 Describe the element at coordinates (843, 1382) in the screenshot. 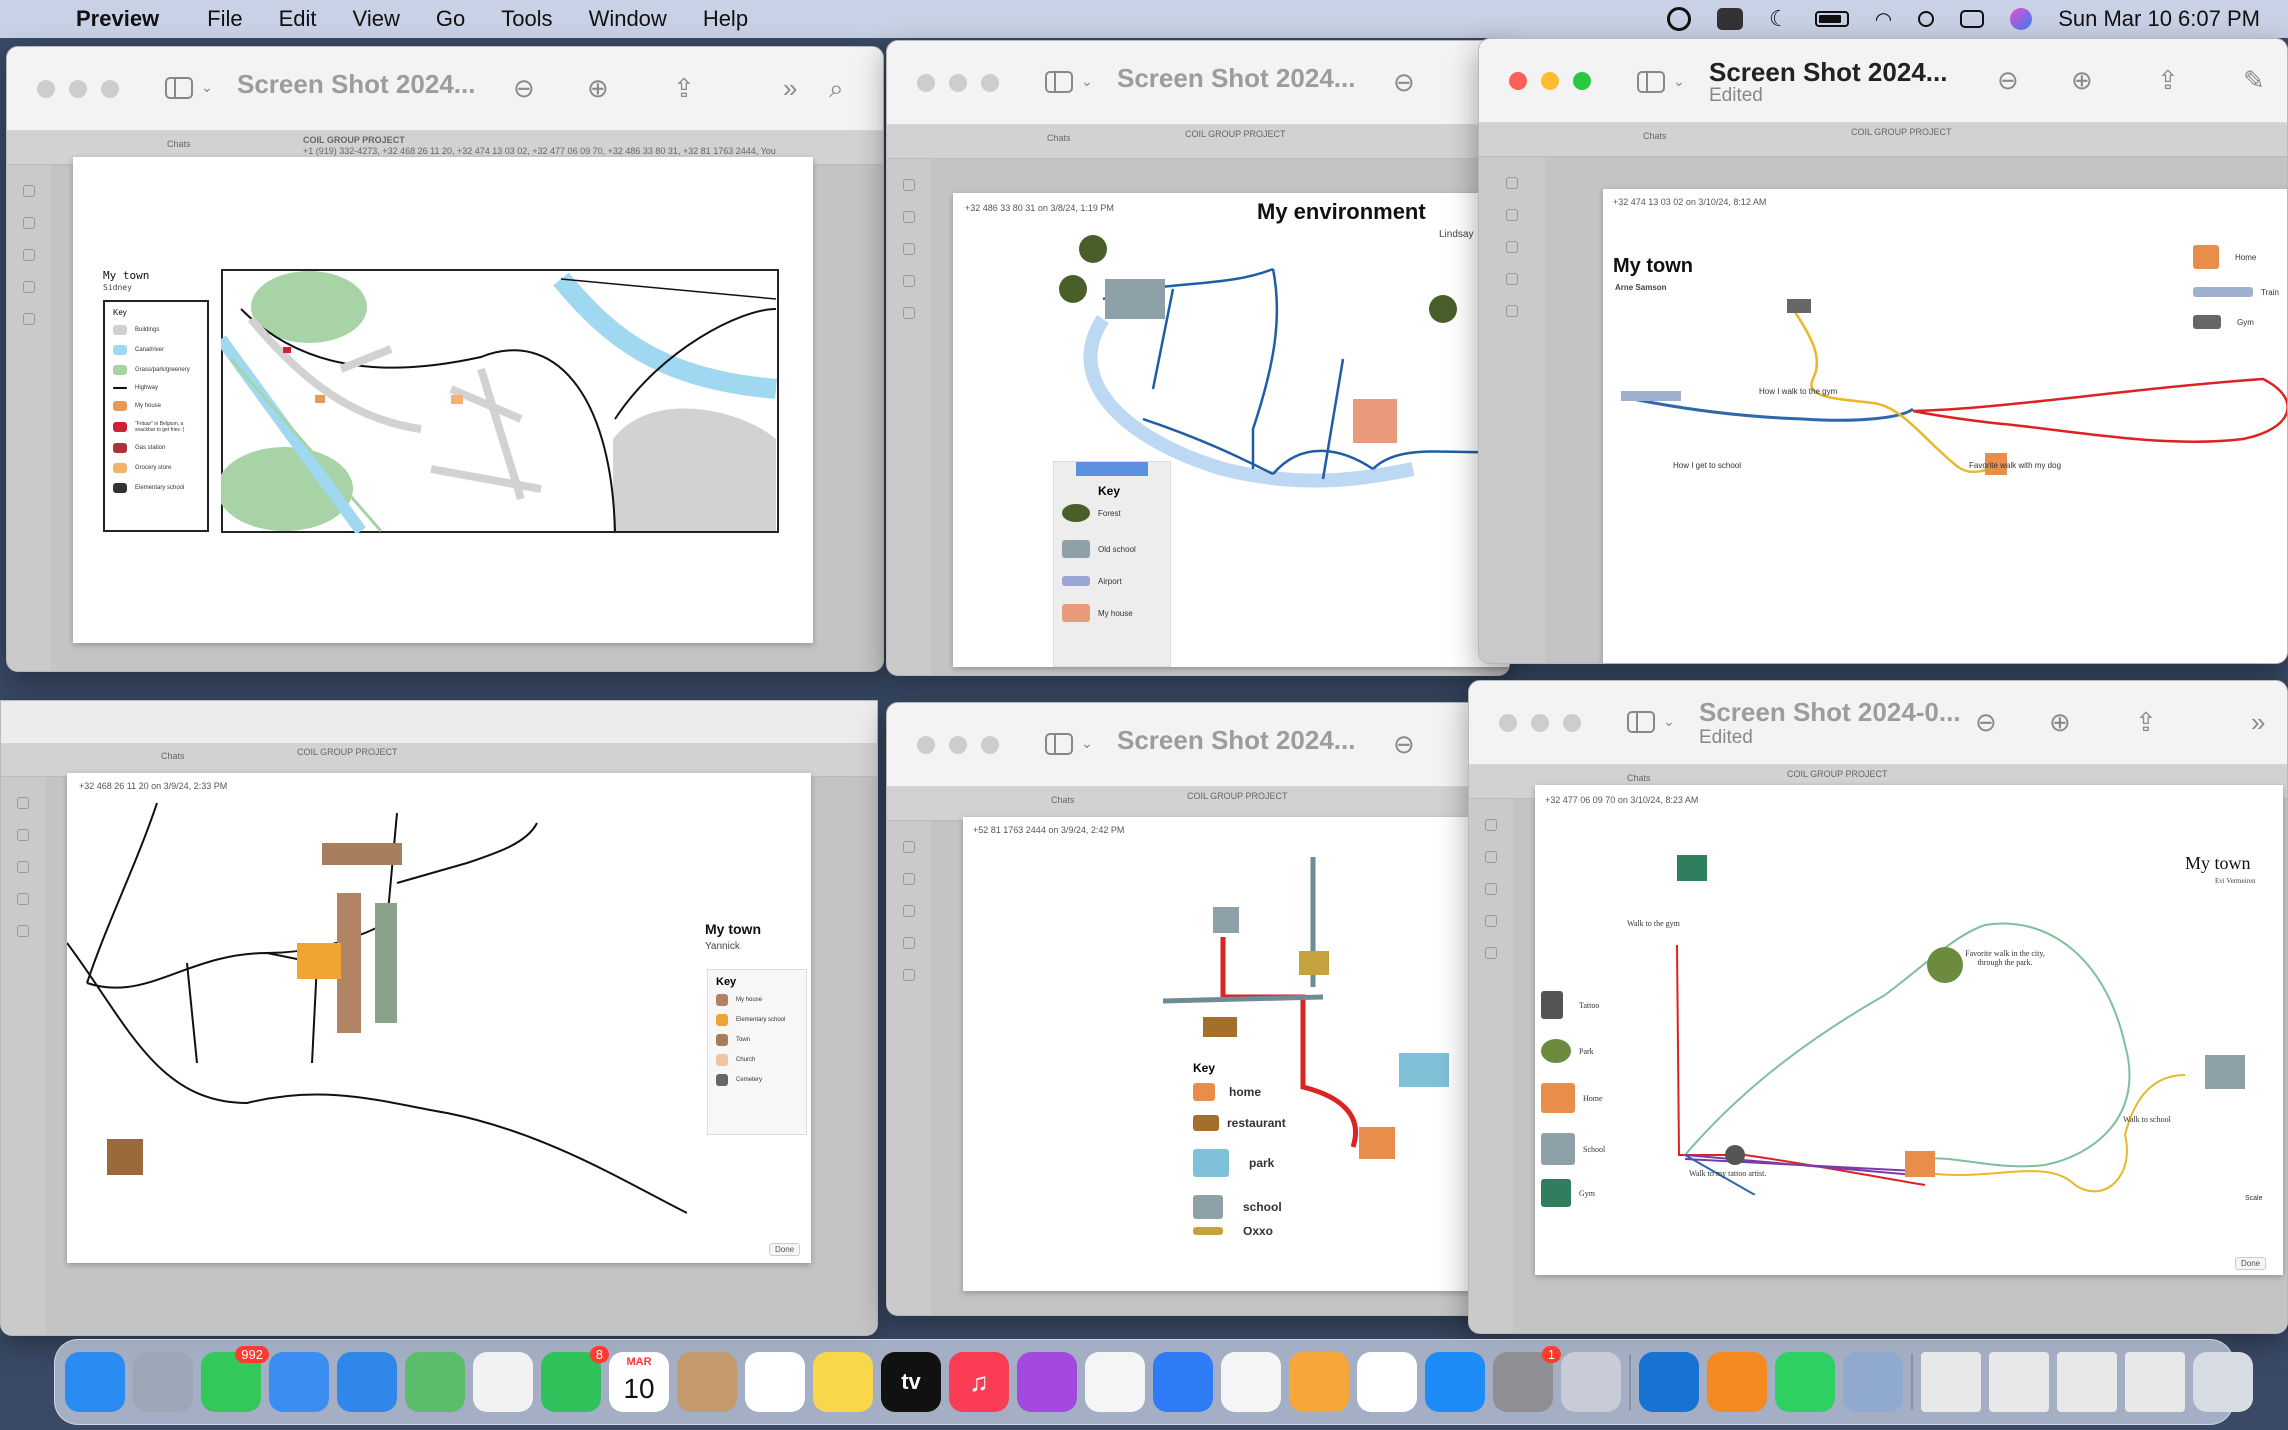

I see `notes-icon` at that location.